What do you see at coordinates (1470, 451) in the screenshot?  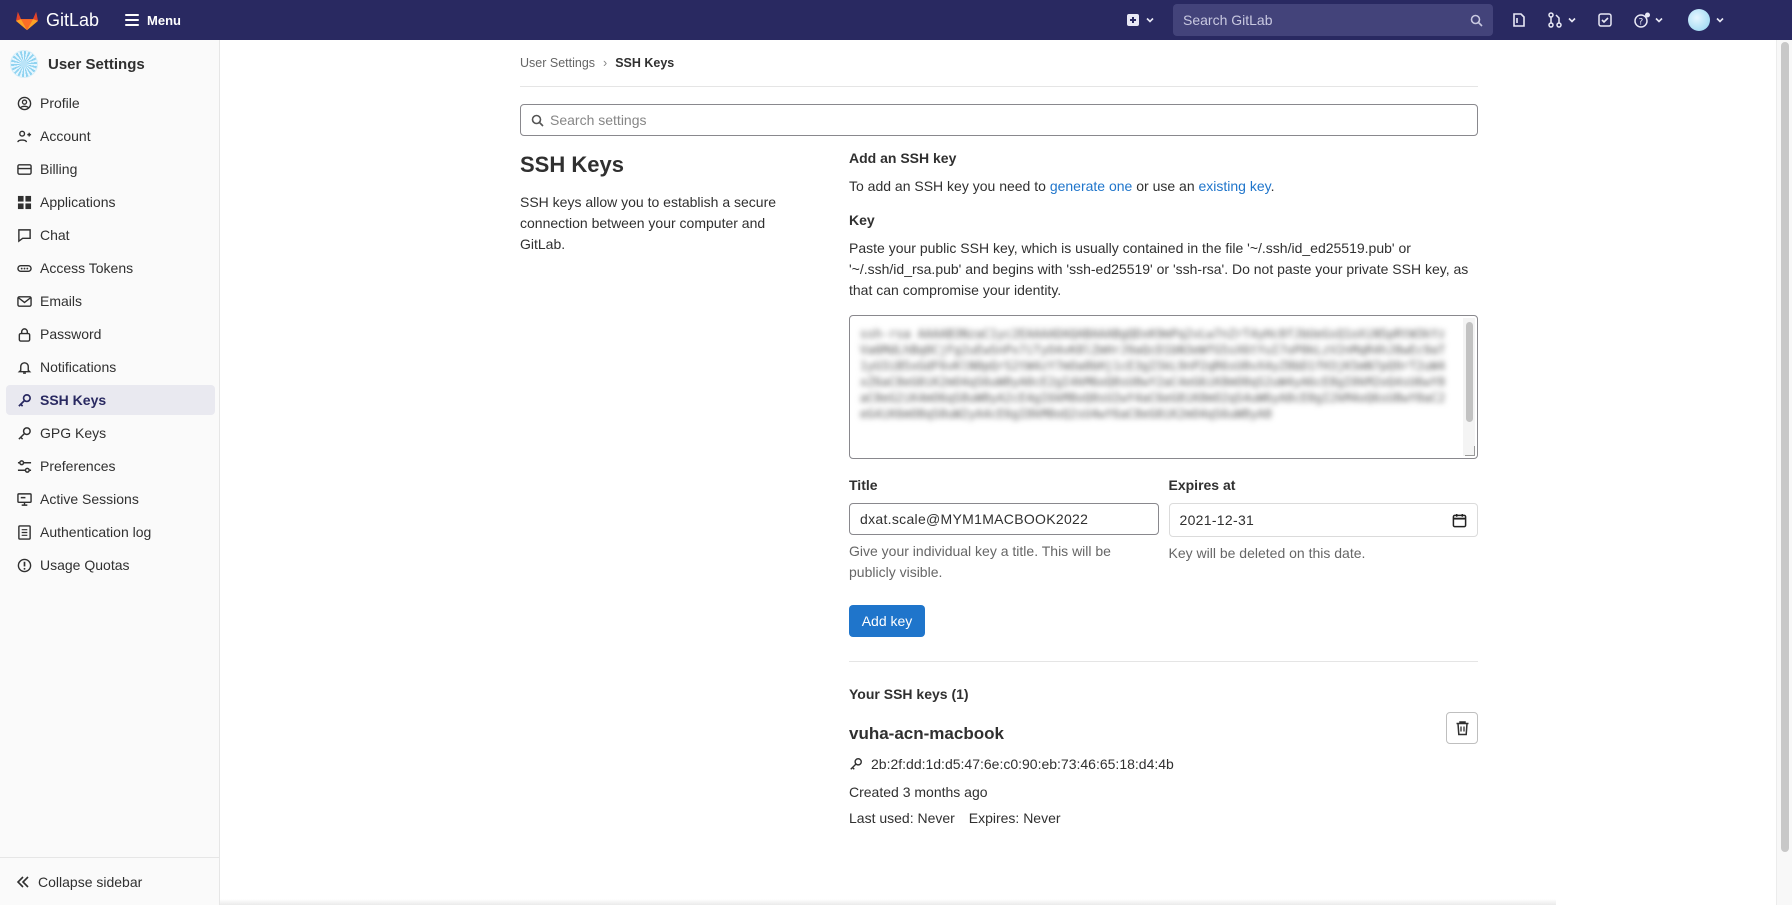 I see `resize-handle` at bounding box center [1470, 451].